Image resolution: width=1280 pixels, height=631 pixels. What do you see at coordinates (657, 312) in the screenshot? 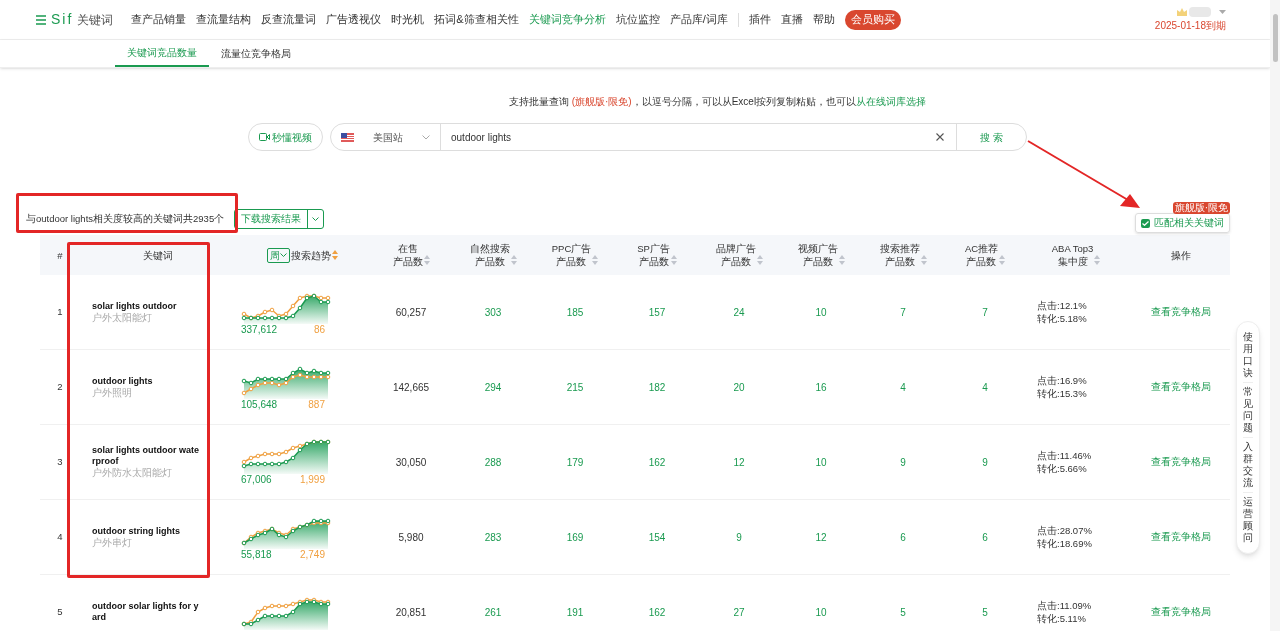
I see `count-link: 157` at bounding box center [657, 312].